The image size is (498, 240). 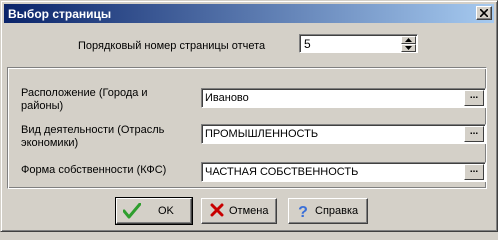 What do you see at coordinates (42, 106) in the screenshot?
I see `location-label-line2: районы)` at bounding box center [42, 106].